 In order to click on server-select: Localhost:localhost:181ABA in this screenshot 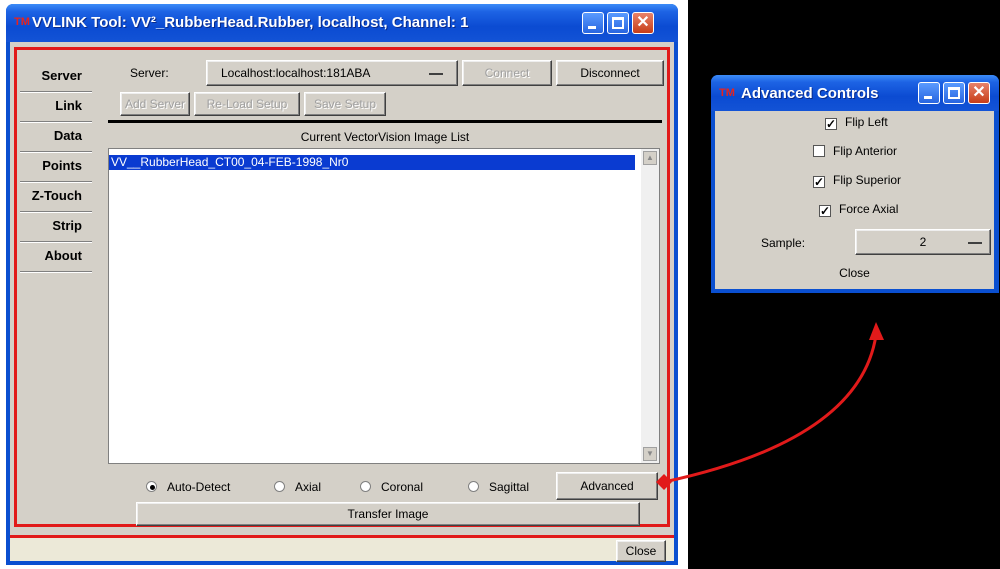, I will do `click(332, 73)`.